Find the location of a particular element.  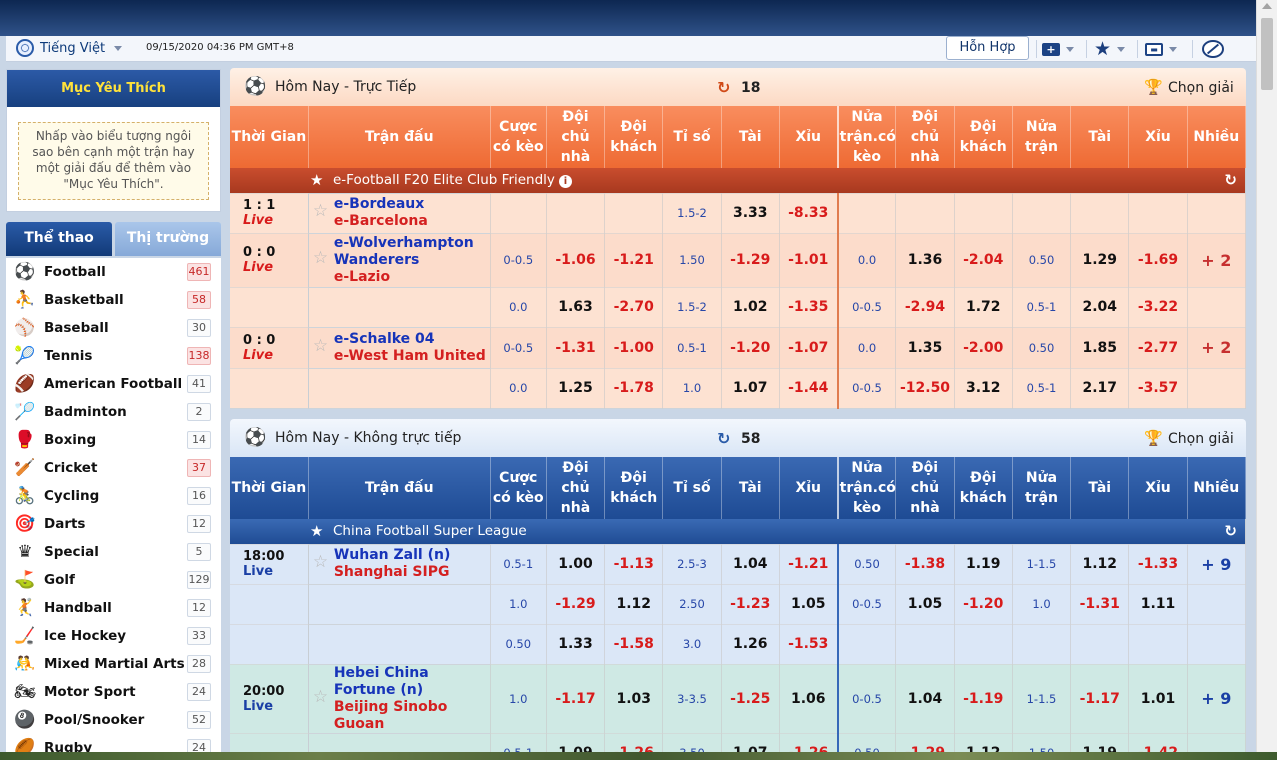

odds-cell: -1.38 is located at coordinates (925, 564).